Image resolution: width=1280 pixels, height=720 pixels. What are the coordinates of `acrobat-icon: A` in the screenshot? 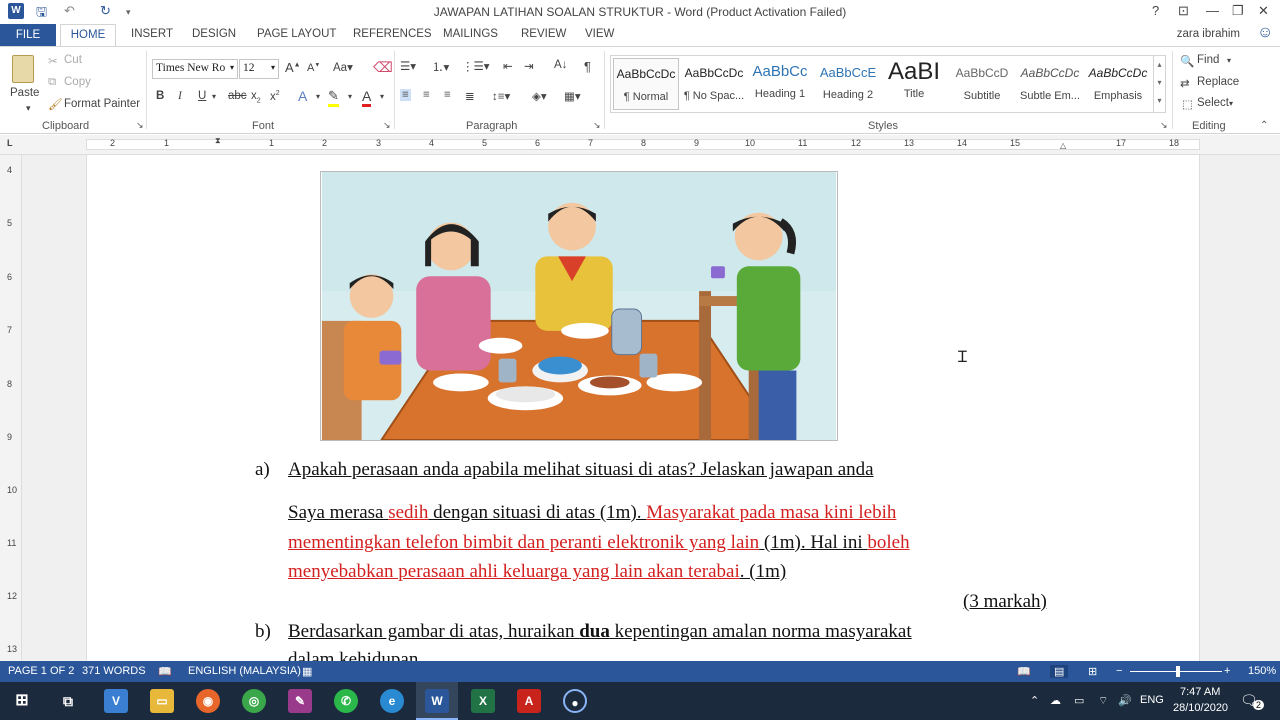 It's located at (529, 701).